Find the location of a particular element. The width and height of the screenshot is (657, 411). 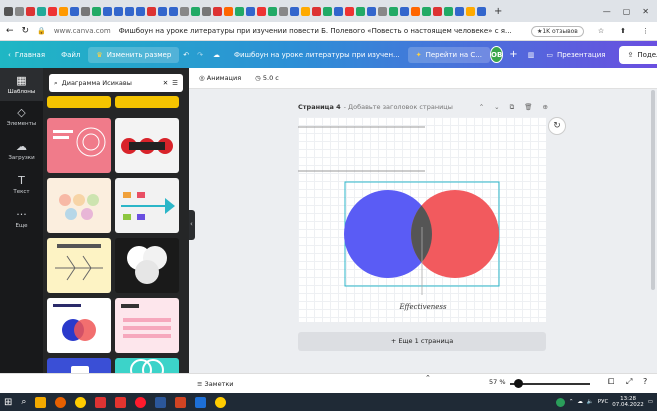

search-input: ⌕ Диаграмма Исикавы ✕ ☰ is located at coordinates (116, 83).